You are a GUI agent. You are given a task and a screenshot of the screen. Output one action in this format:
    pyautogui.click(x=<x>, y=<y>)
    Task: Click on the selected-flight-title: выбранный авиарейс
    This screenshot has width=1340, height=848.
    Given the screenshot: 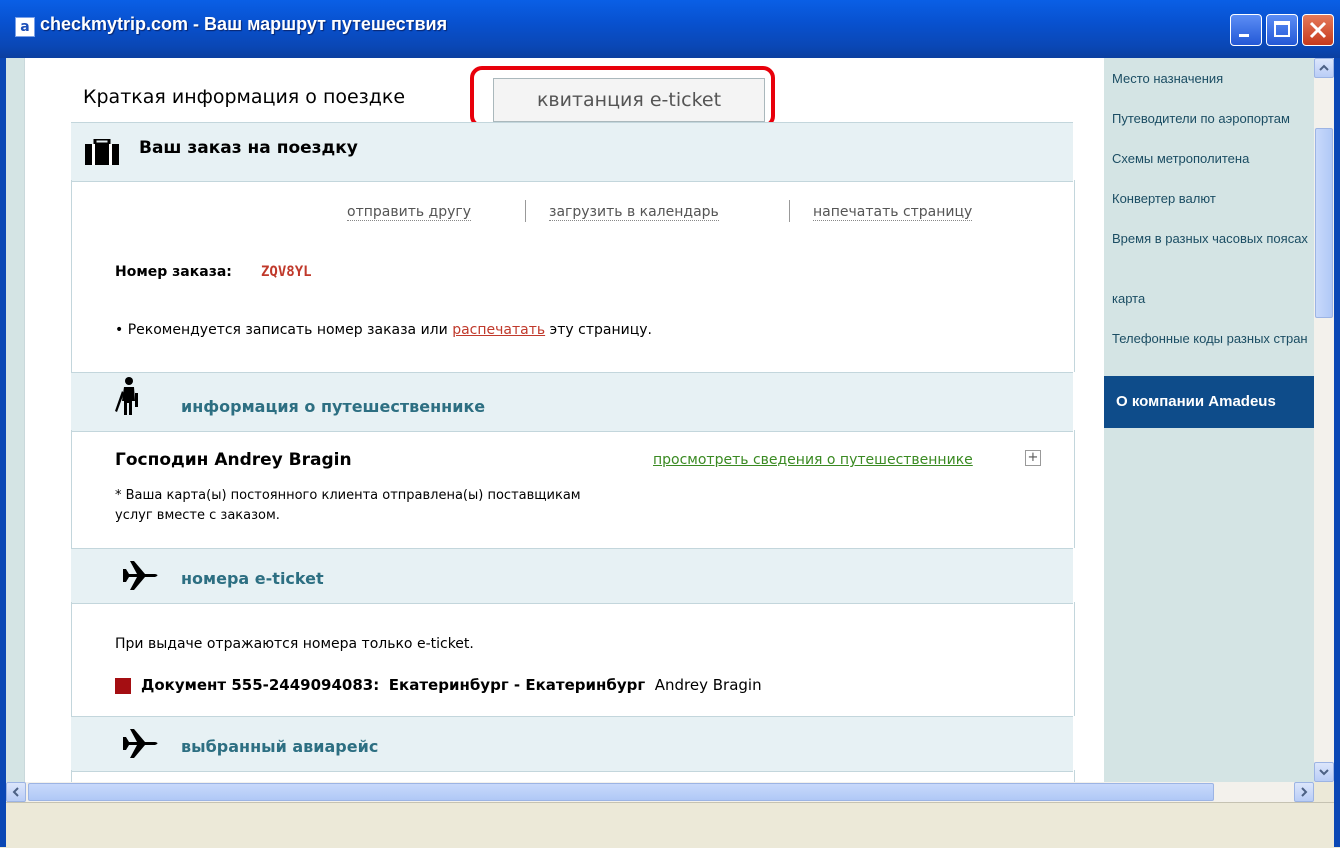 What is the action you would take?
    pyautogui.click(x=280, y=746)
    